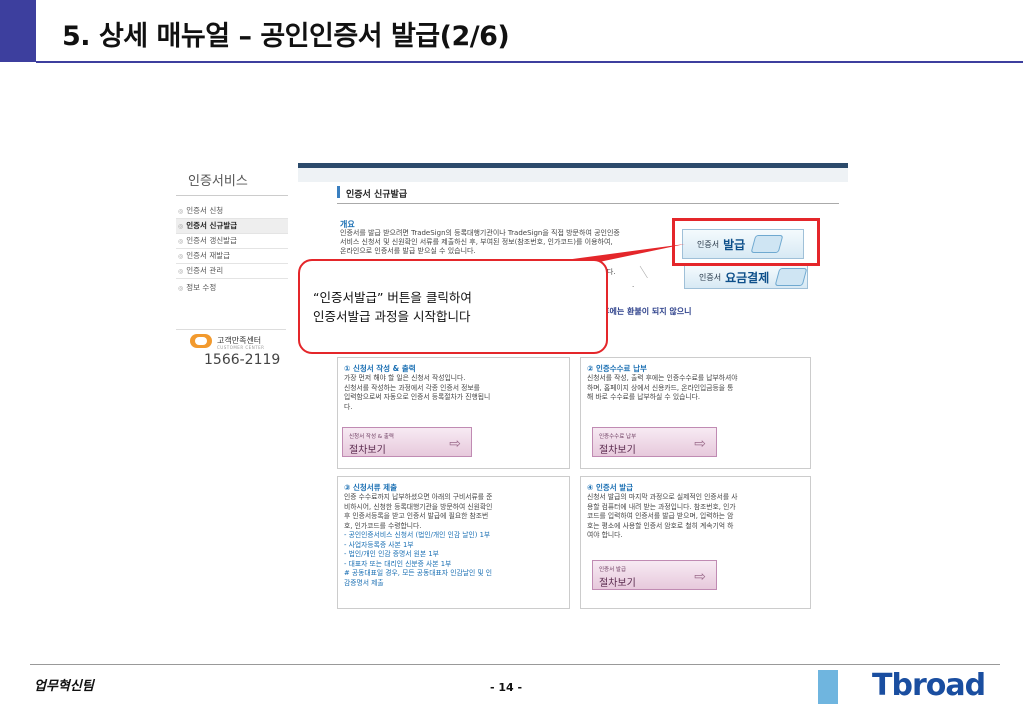  I want to click on step-line: - 법인/개인 인감 증명서 원본 1부, so click(391, 554).